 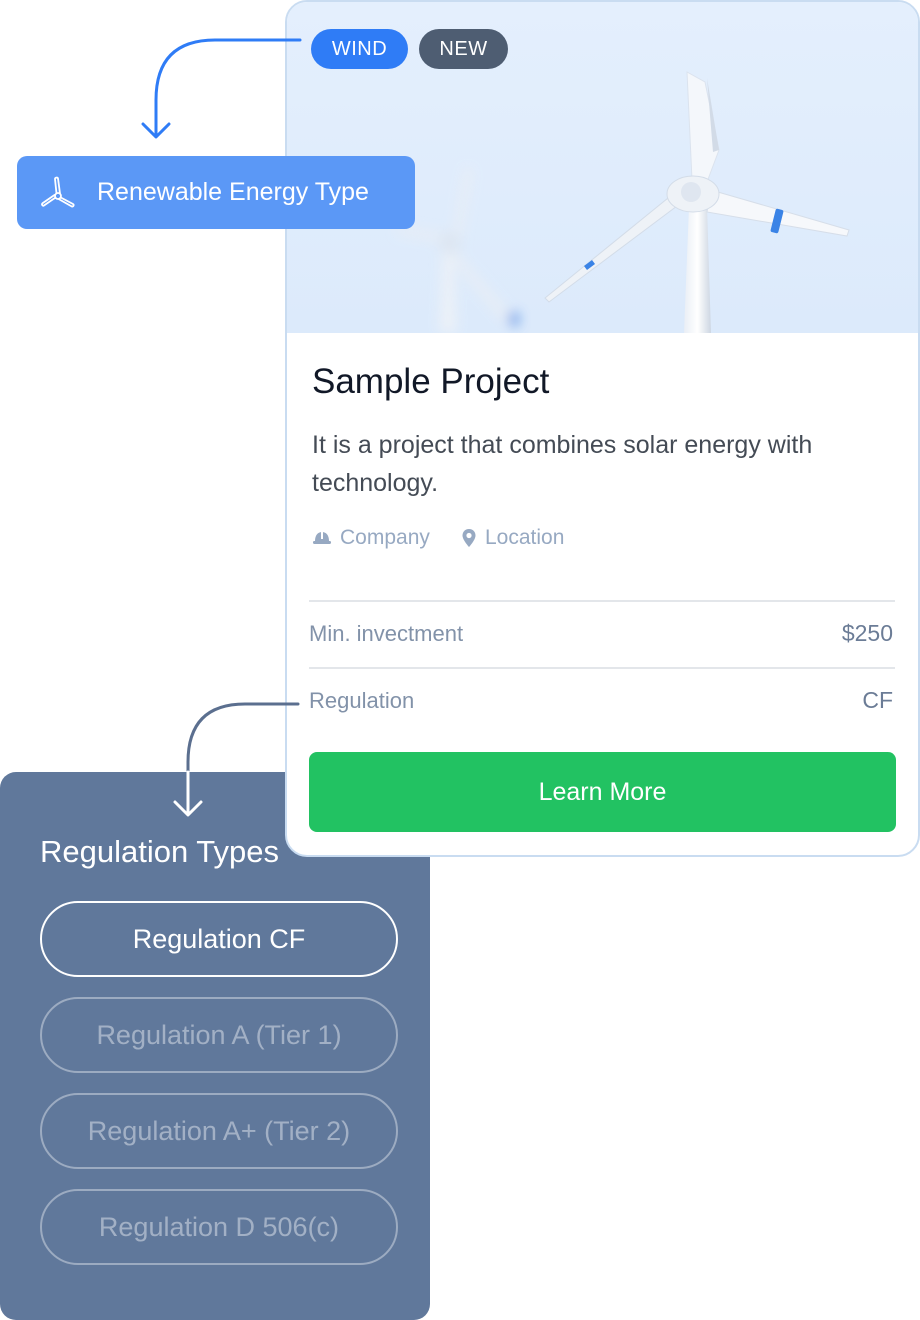 I want to click on regulation-option-d-506c: Regulation D 506(c), so click(x=219, y=1227).